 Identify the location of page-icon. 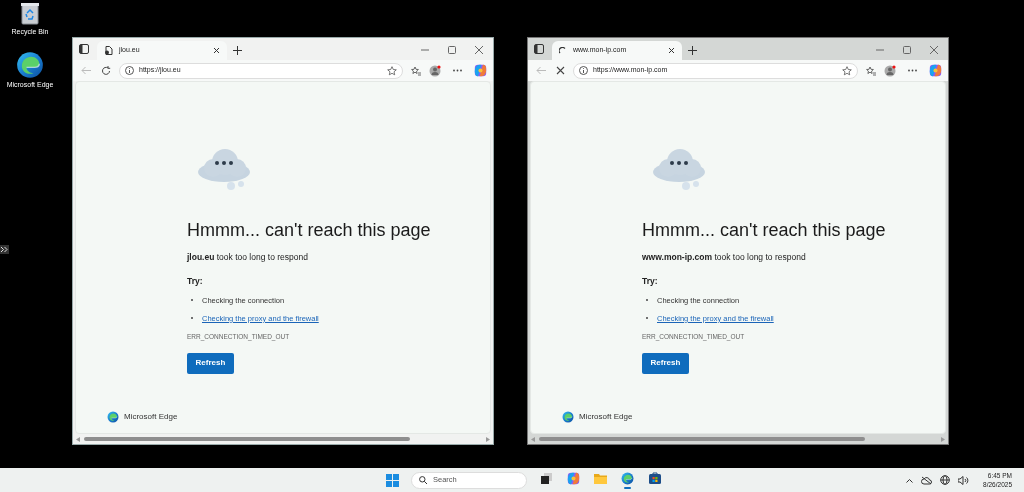
(108, 50).